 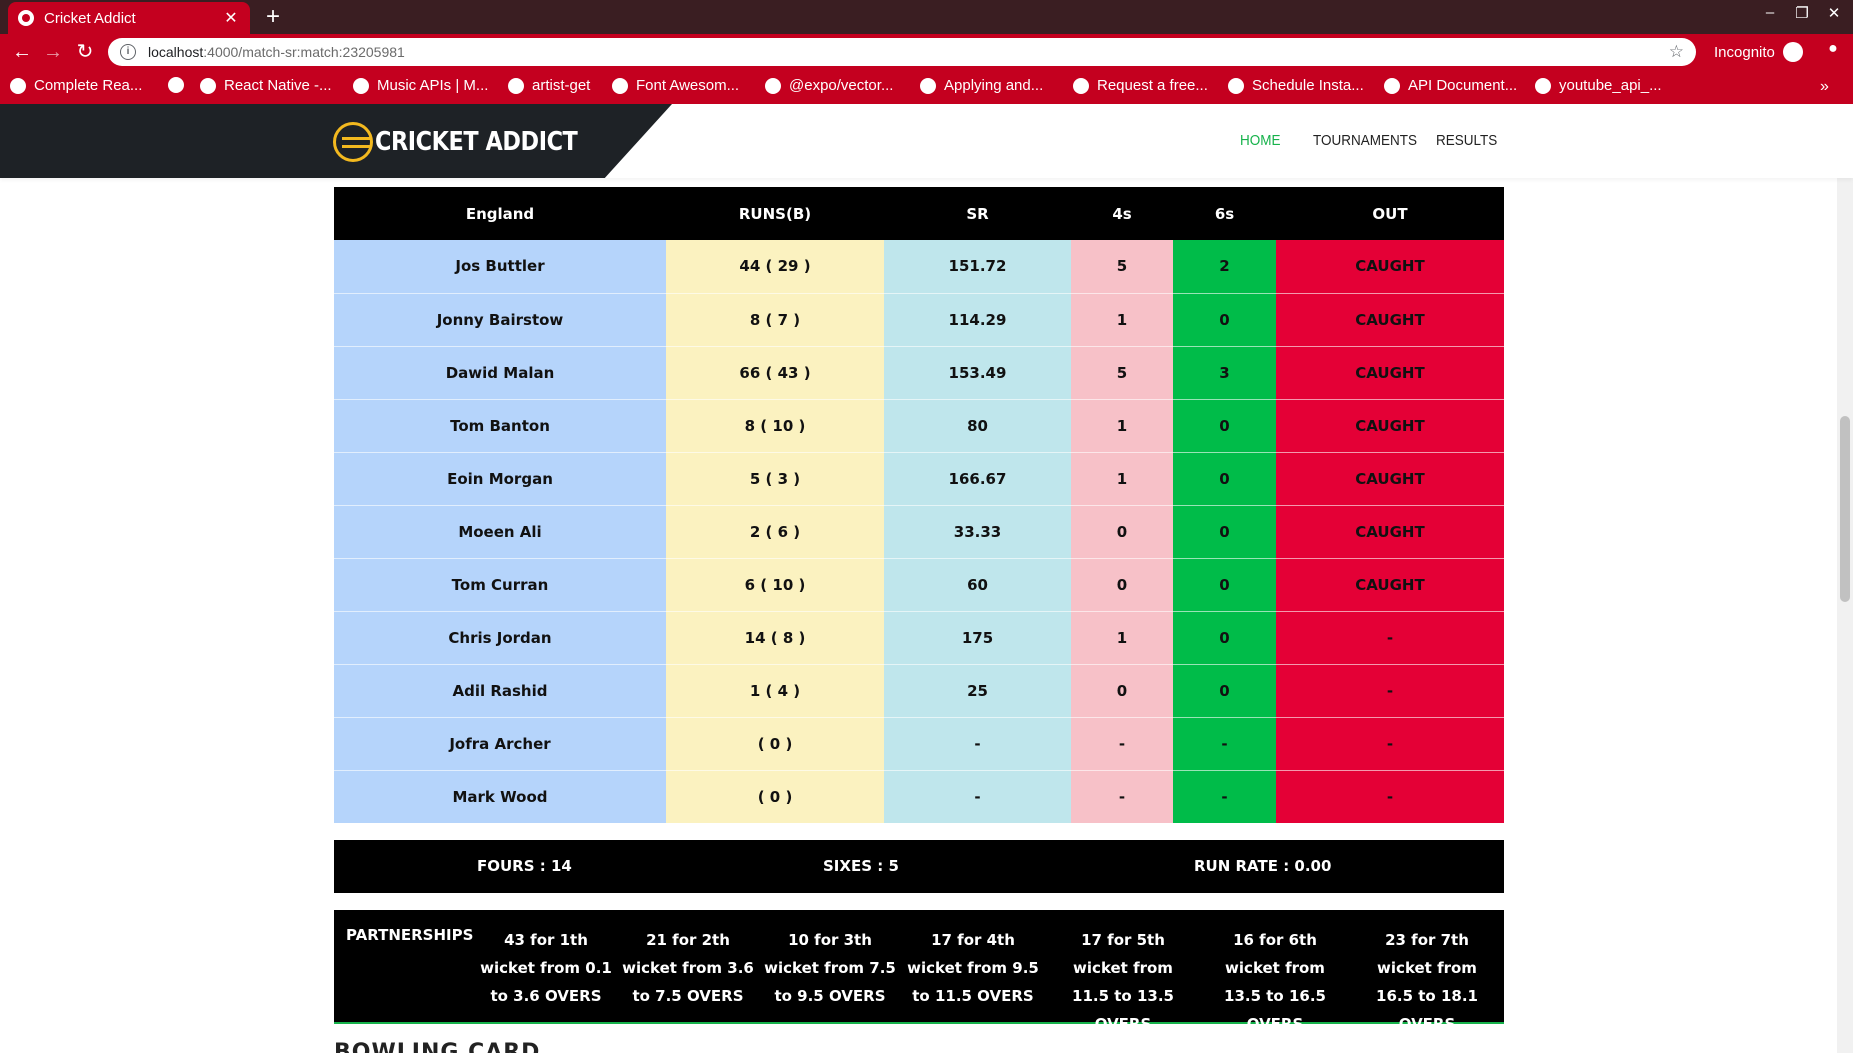 What do you see at coordinates (500, 638) in the screenshot?
I see `batter-name: Chris Jordan` at bounding box center [500, 638].